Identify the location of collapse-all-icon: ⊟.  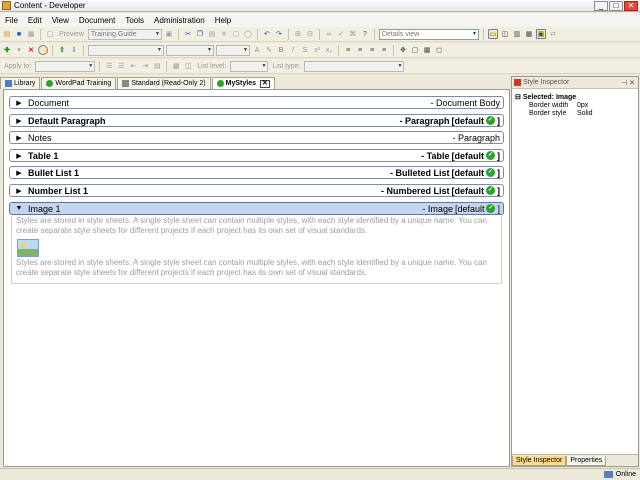
(310, 34).